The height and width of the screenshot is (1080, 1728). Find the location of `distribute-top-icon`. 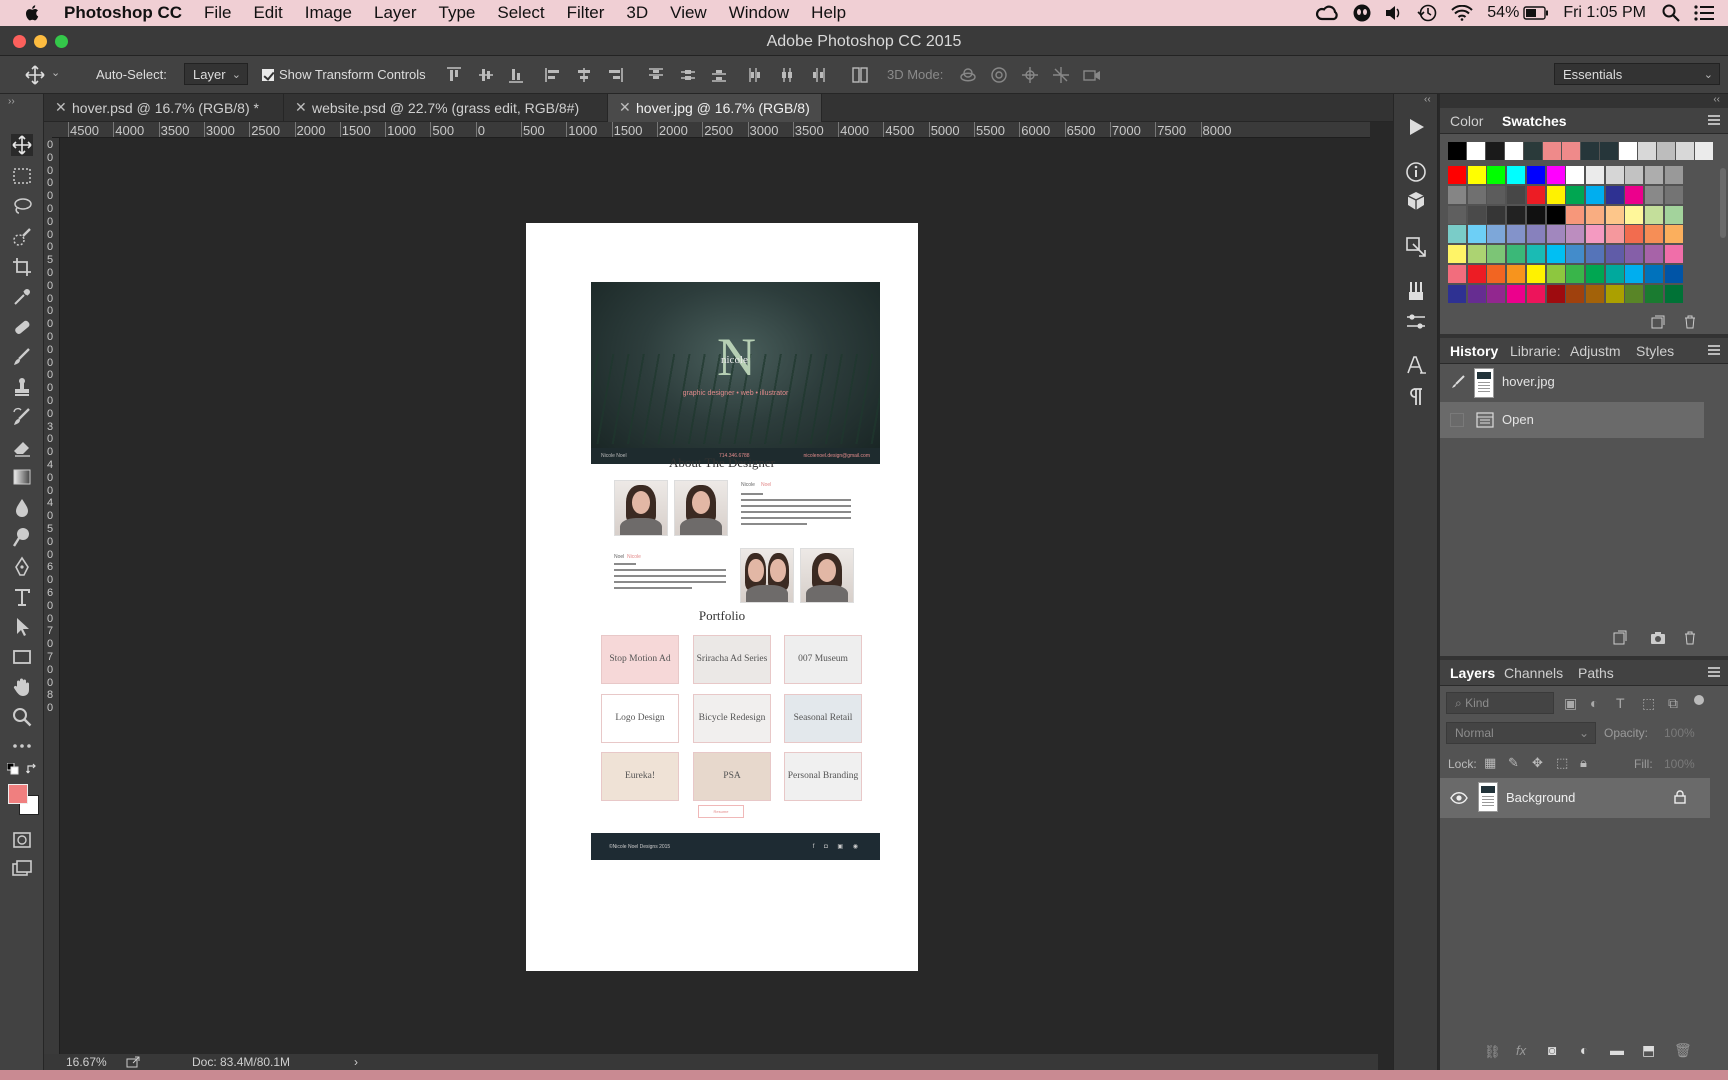

distribute-top-icon is located at coordinates (656, 75).